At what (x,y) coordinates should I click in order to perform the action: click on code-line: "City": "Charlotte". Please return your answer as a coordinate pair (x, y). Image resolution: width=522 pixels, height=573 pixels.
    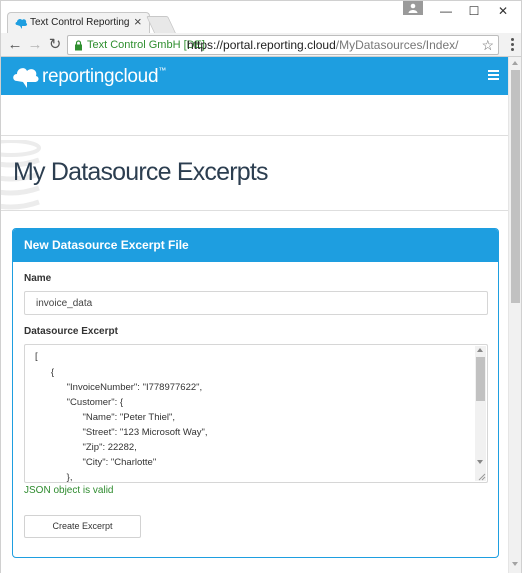
    Looking at the image, I should click on (96, 462).